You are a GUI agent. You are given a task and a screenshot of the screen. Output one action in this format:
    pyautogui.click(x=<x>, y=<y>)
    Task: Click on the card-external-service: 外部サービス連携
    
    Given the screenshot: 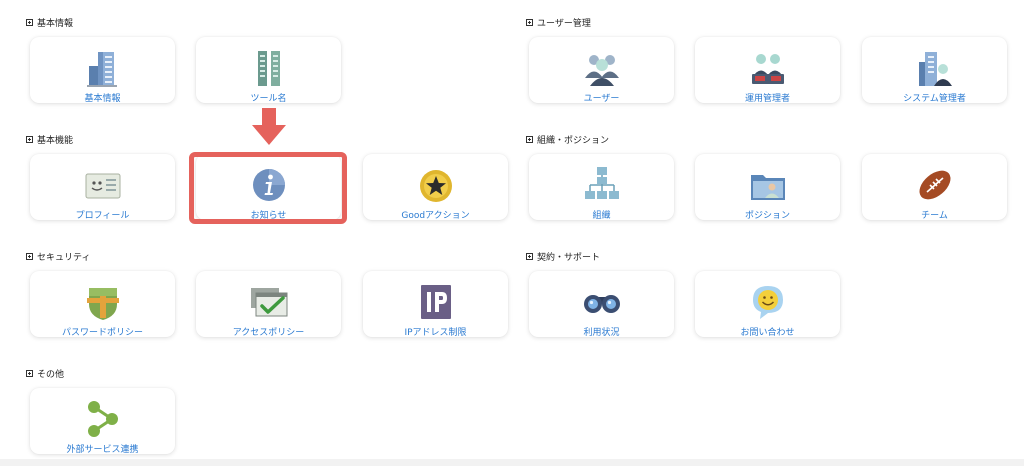 What is the action you would take?
    pyautogui.click(x=102, y=421)
    